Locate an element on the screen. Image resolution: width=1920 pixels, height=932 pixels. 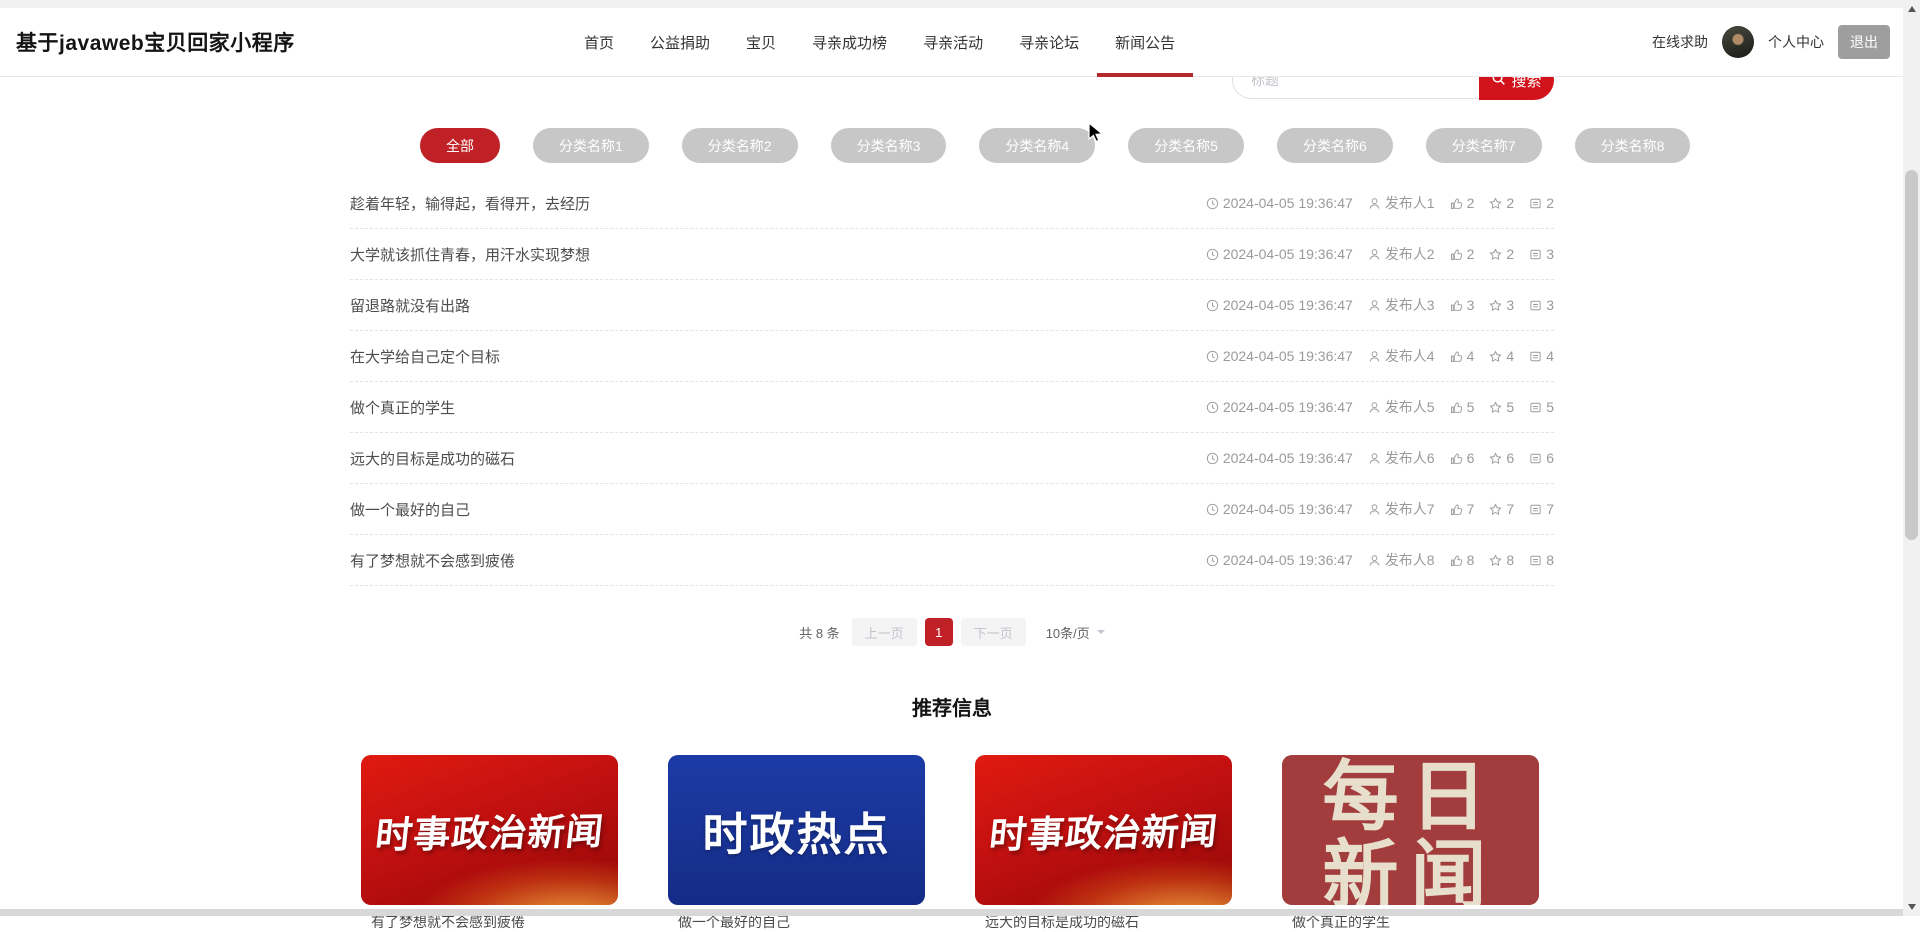
comments-count: 7 is located at coordinates (1541, 509).